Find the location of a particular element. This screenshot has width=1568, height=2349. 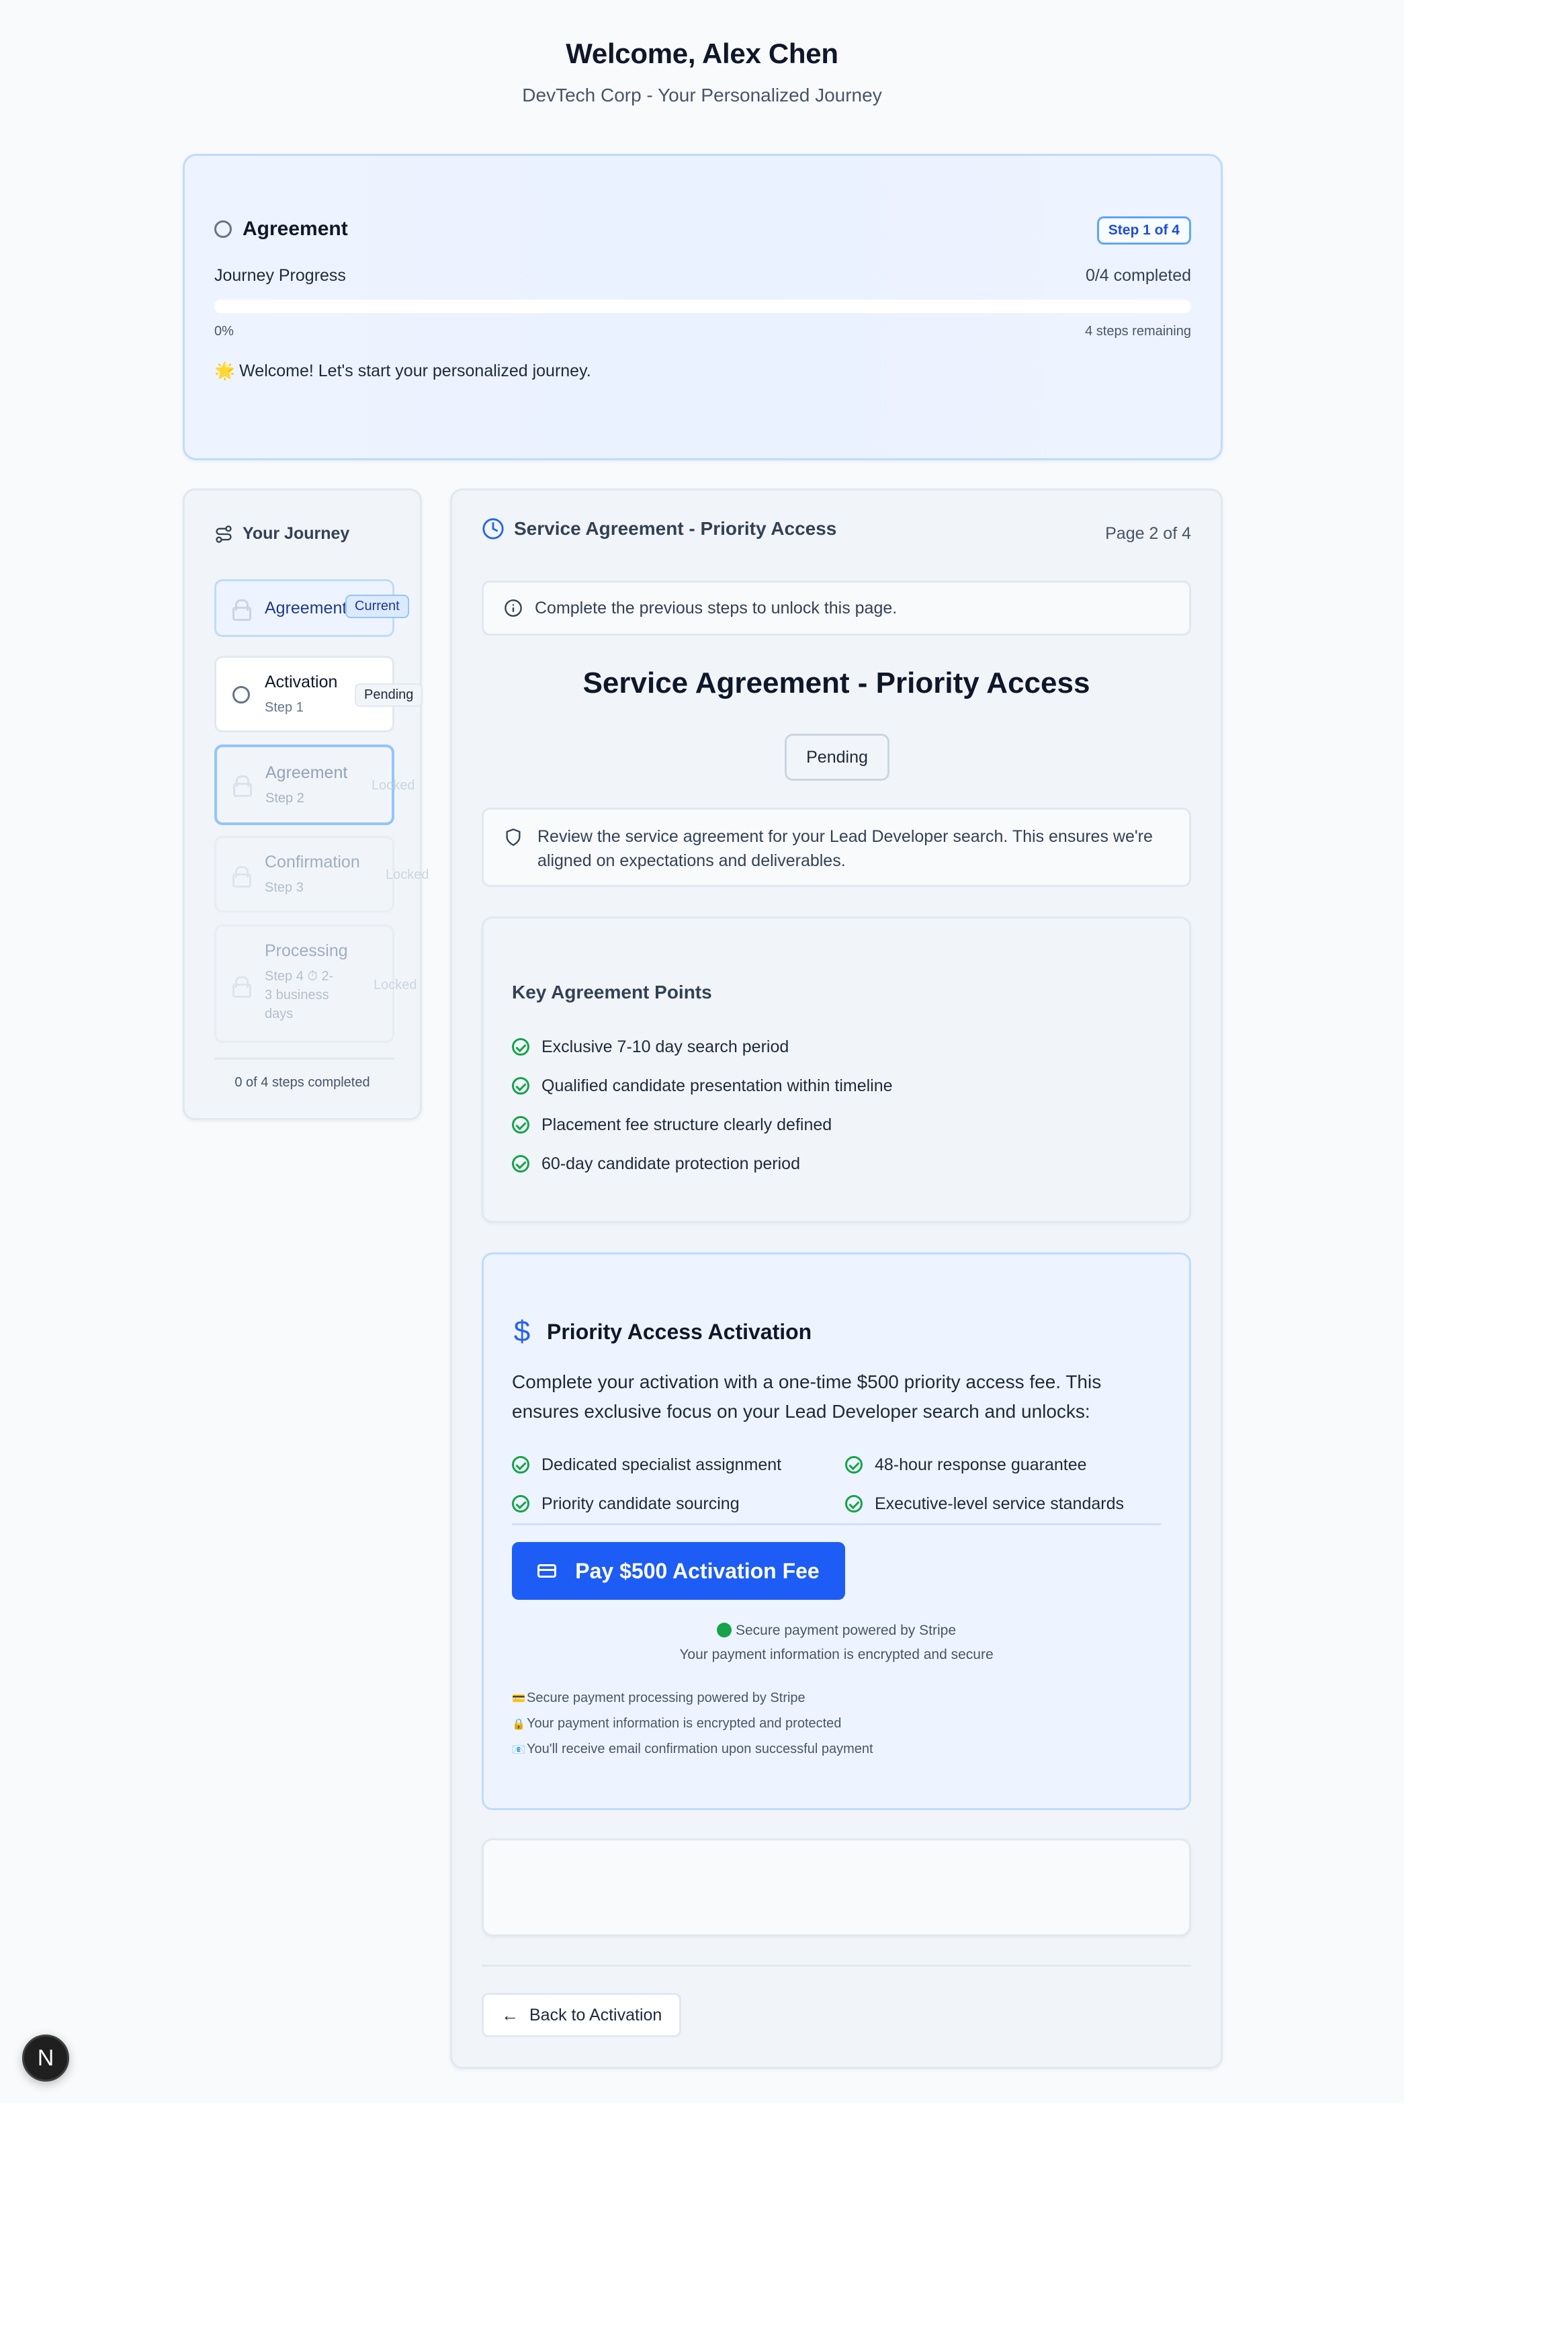

list-item-text: 60-day candidate protection period is located at coordinates (670, 1163).